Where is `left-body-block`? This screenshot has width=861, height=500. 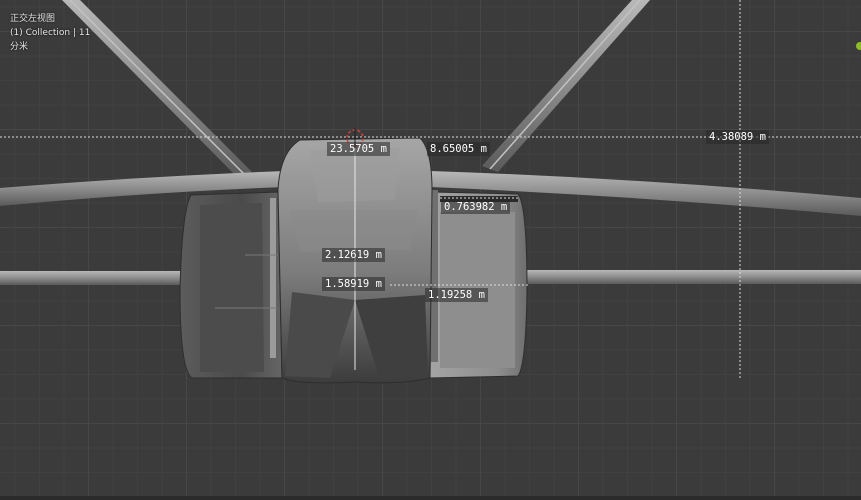
left-body-block is located at coordinates (231, 285).